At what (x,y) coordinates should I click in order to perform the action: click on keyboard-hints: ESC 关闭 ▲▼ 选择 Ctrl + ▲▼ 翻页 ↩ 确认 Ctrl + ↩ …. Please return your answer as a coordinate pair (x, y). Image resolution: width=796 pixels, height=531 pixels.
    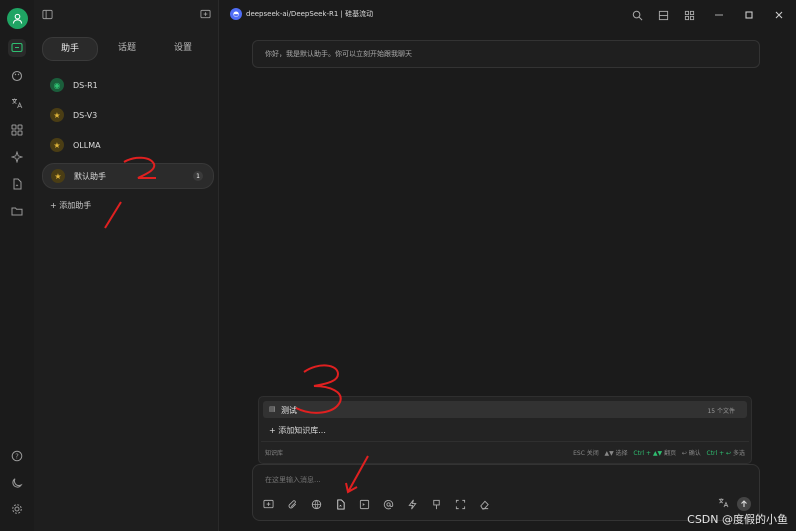
    Looking at the image, I should click on (659, 452).